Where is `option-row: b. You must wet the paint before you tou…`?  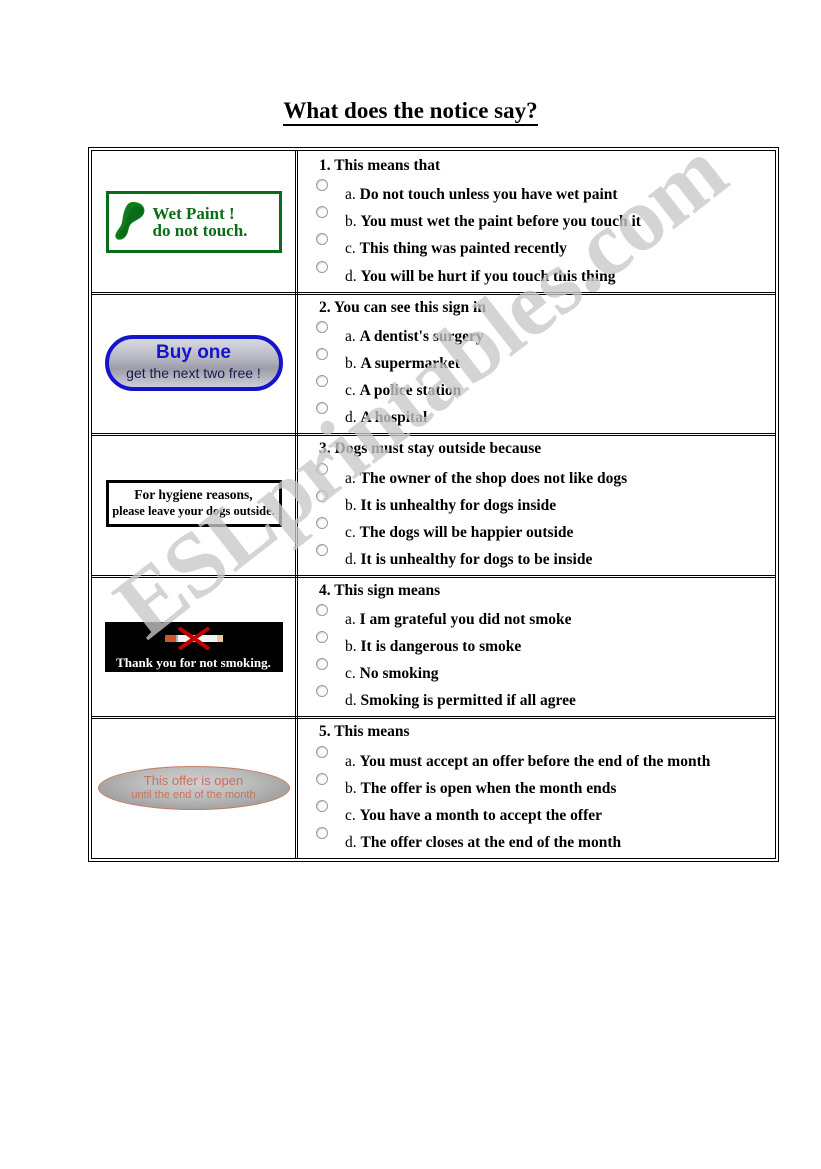
option-row: b. You must wet the paint before you tou… is located at coordinates (536, 217).